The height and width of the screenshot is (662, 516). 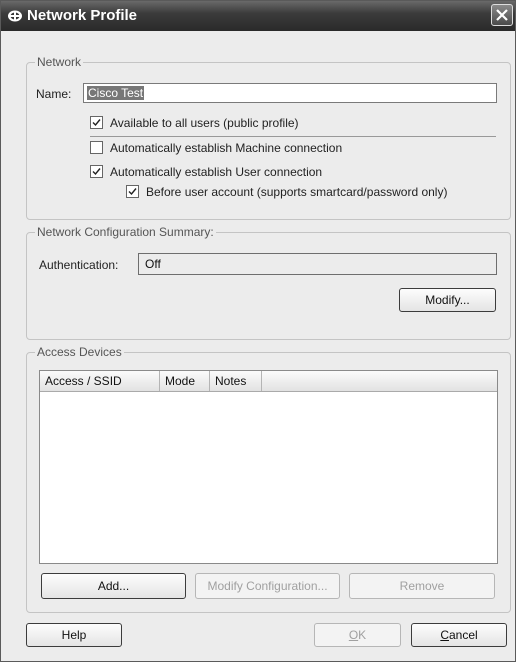 I want to click on divider, so click(x=293, y=136).